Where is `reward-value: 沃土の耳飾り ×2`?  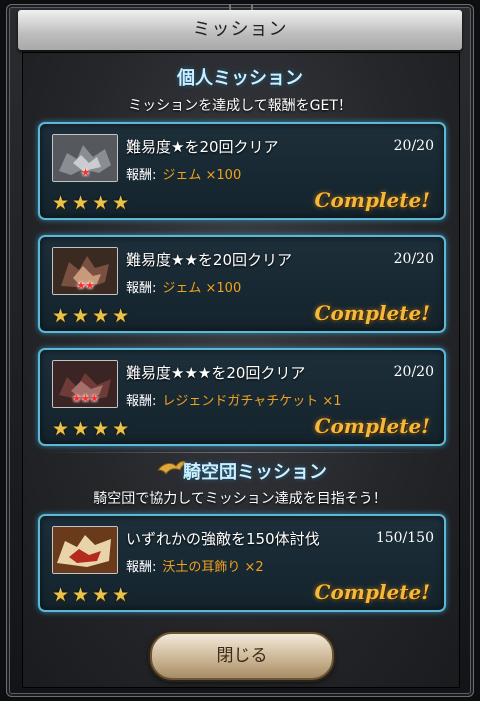
reward-value: 沃土の耳飾り ×2 is located at coordinates (213, 567).